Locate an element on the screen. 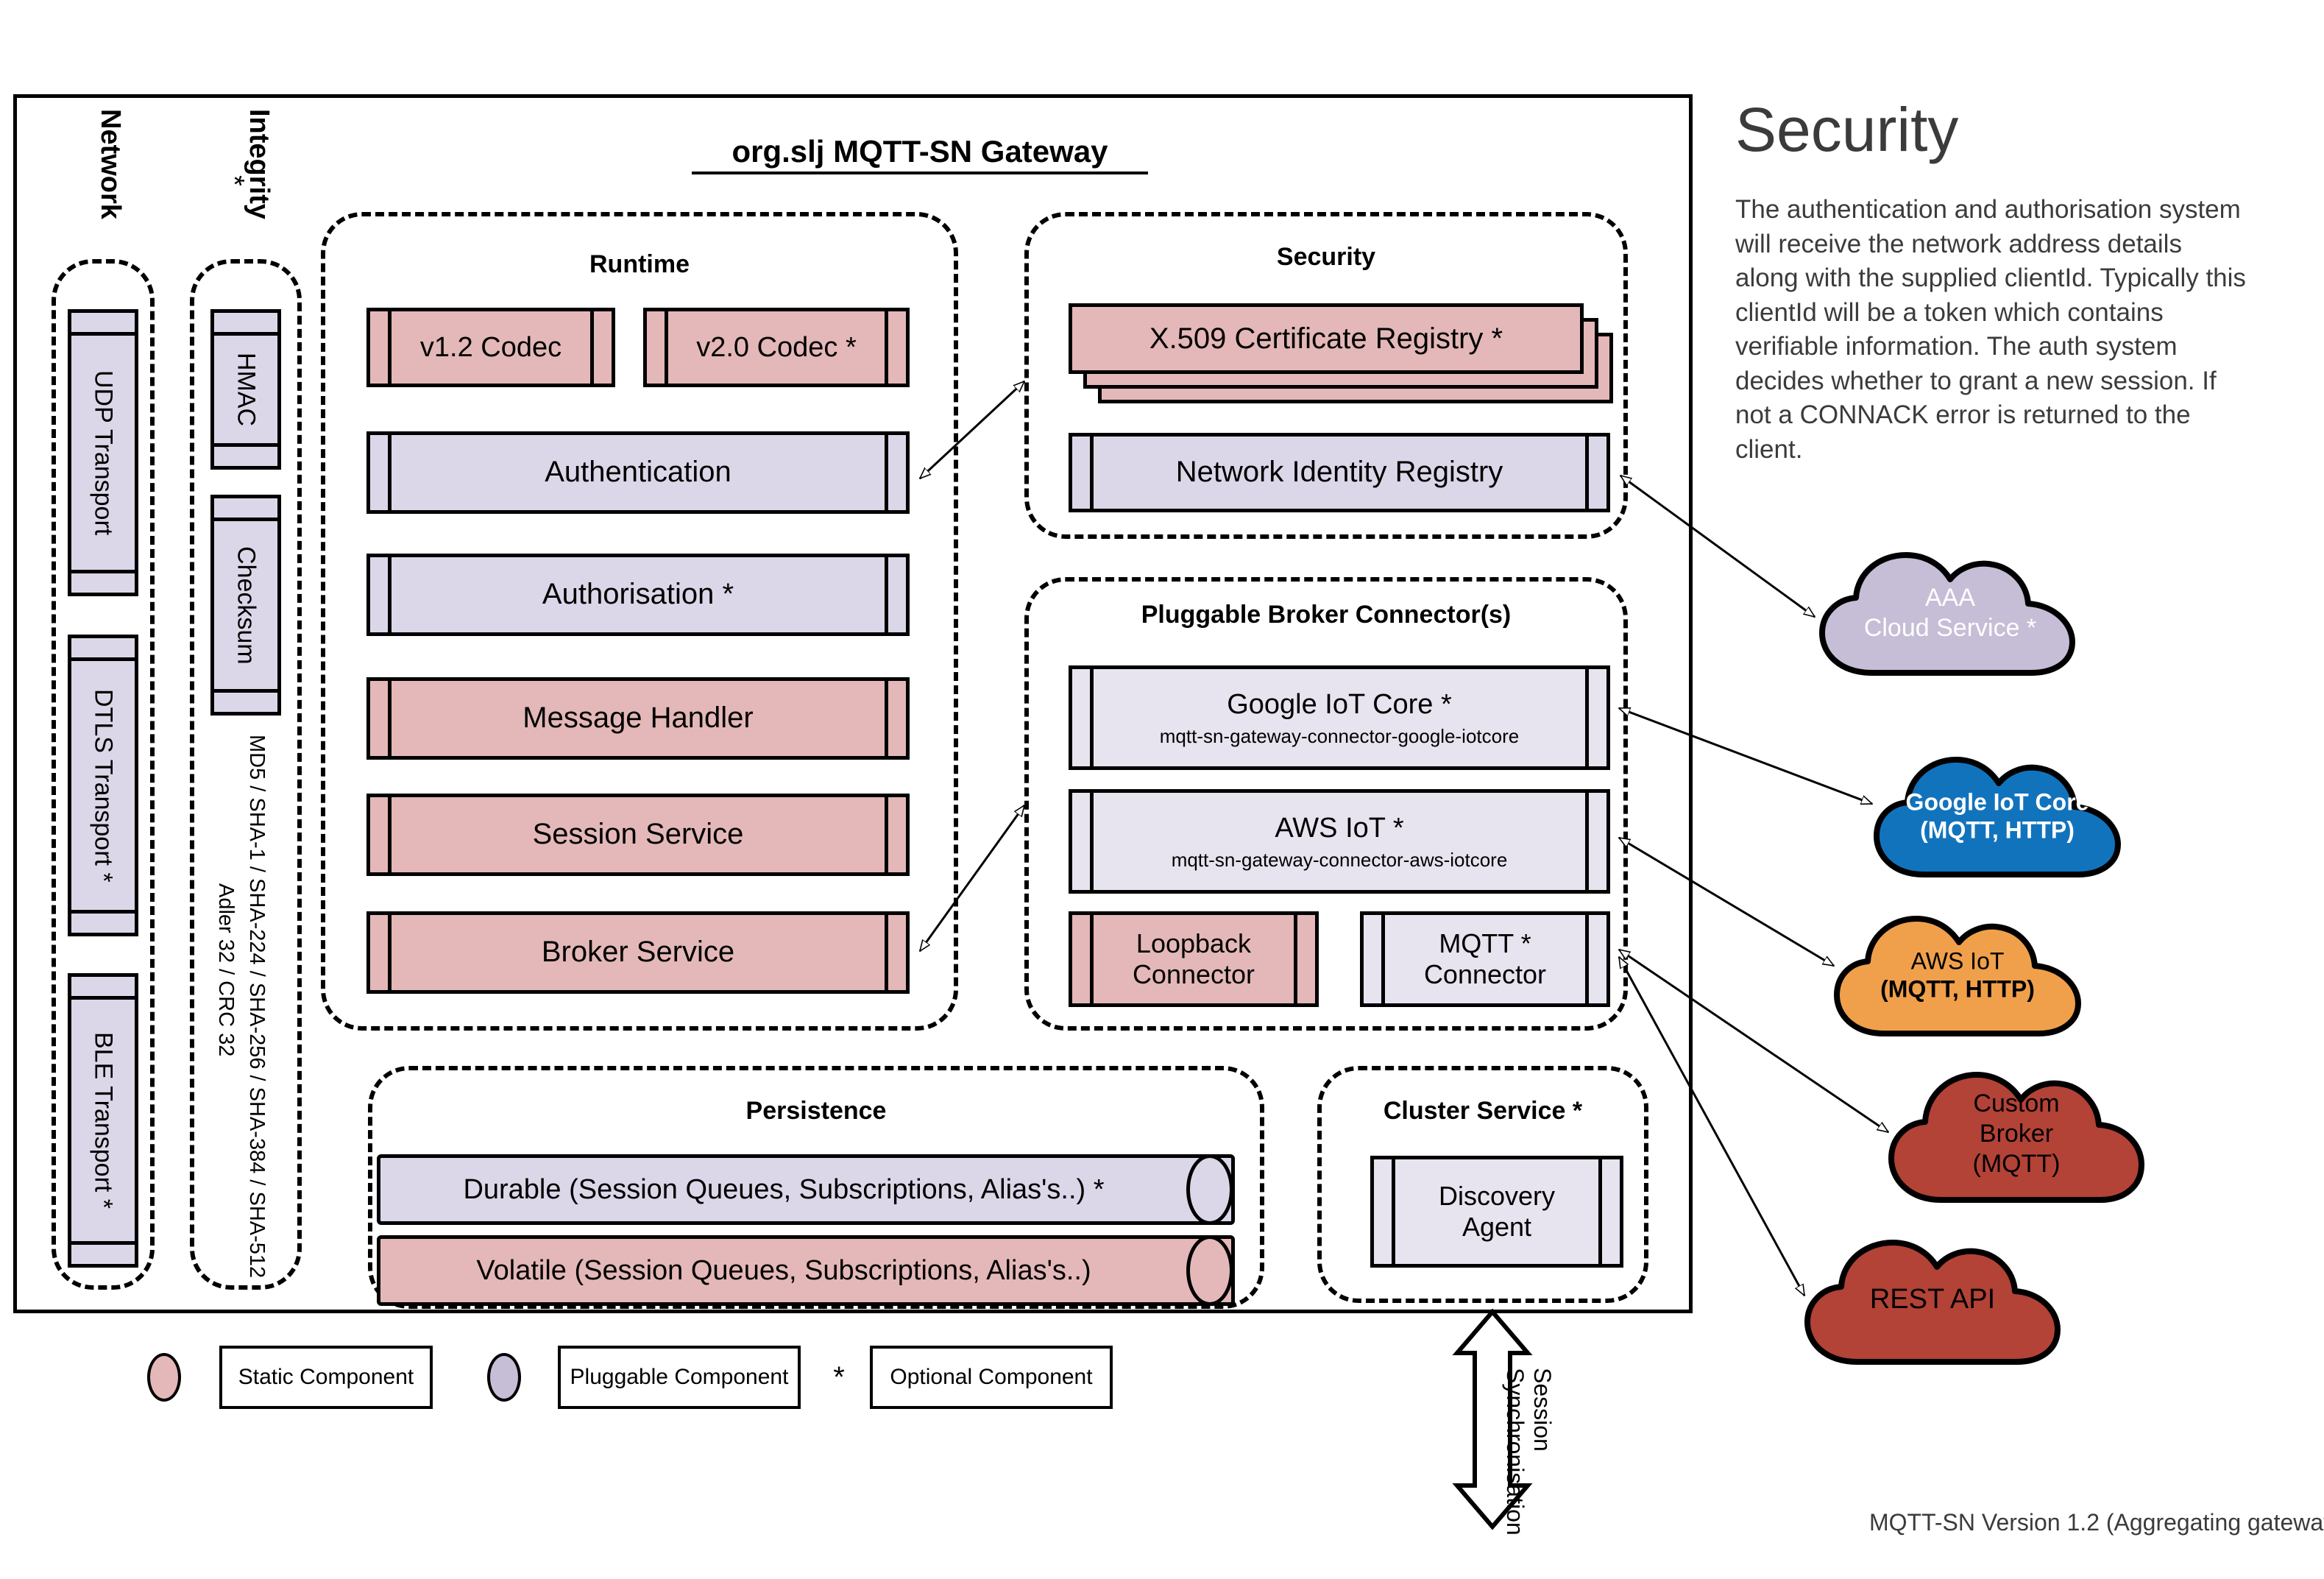 The image size is (2324, 1579). network-item-label: DTLS Transport * is located at coordinates (103, 785).